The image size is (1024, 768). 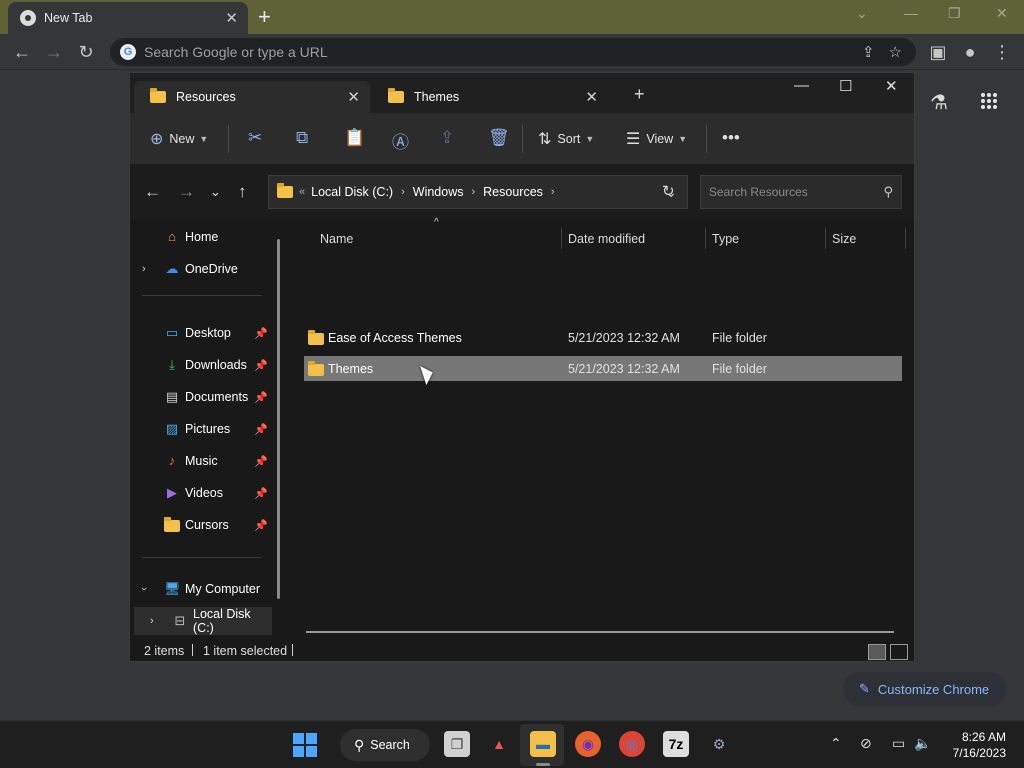 I want to click on column-header-type: Type, so click(x=725, y=239).